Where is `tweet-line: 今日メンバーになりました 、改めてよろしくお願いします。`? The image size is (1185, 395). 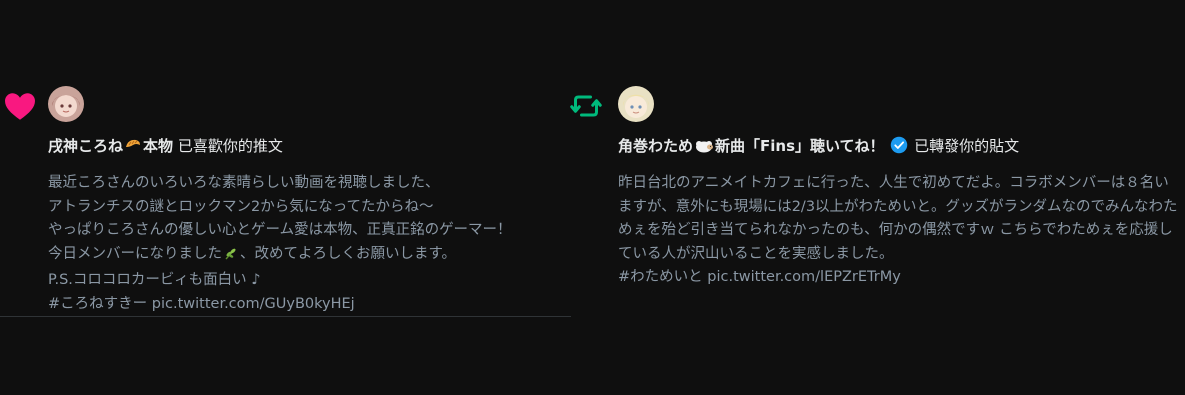
tweet-line: 今日メンバーになりました 、改めてよろしくお願いします。 is located at coordinates (313, 256).